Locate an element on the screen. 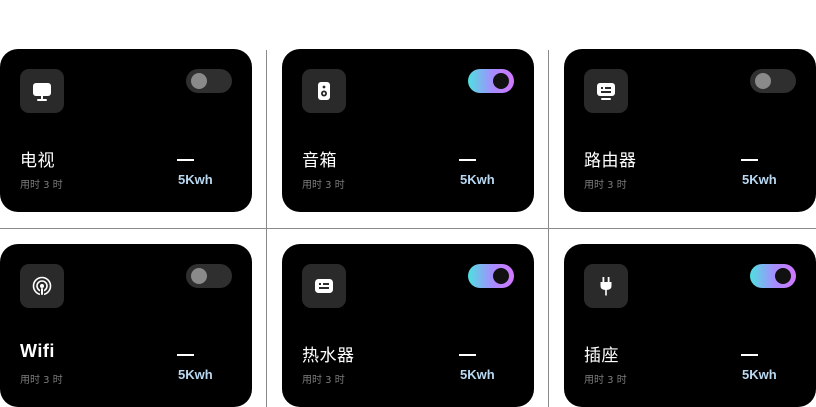 Image resolution: width=816 pixels, height=407 pixels. device-card-water-heater: 热水器 用时 3 时 5Kwh is located at coordinates (408, 325).